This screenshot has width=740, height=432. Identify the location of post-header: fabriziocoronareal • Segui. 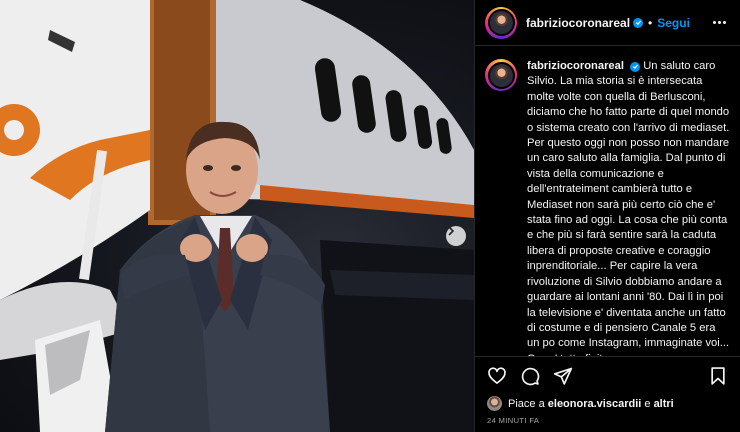
(607, 23).